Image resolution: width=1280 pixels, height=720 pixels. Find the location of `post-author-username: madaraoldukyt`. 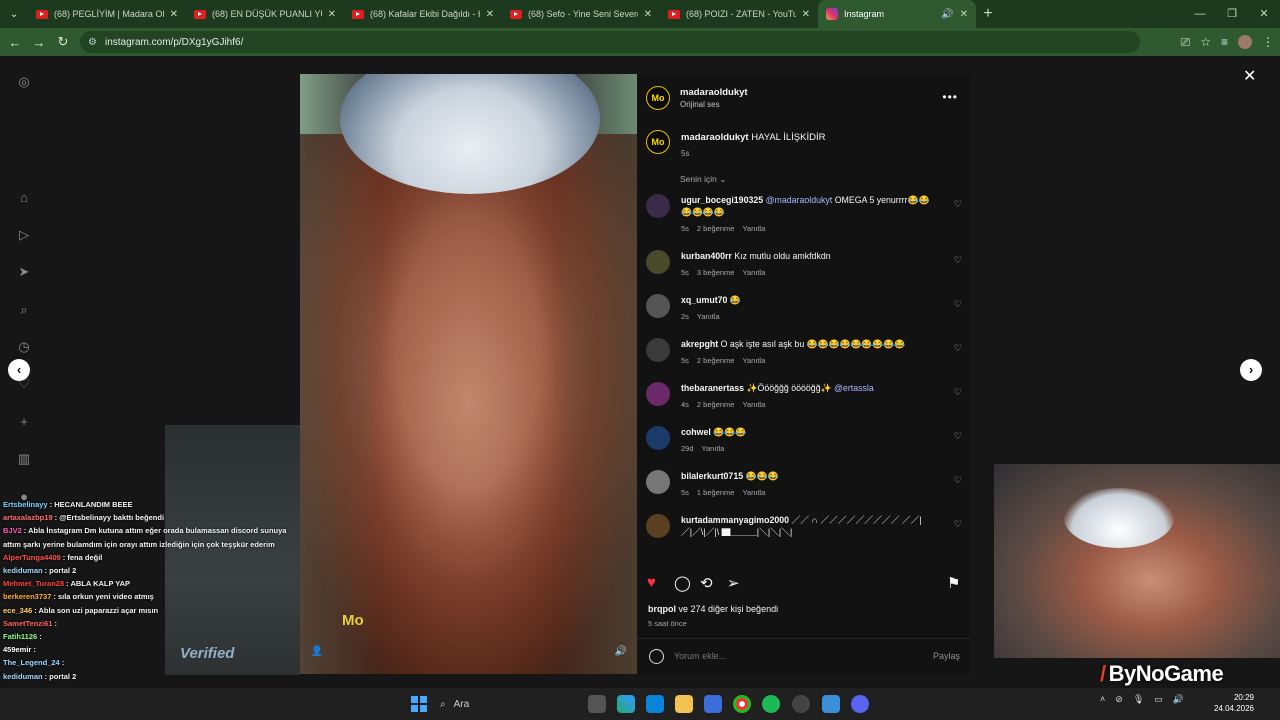

post-author-username: madaraoldukyt is located at coordinates (714, 92).